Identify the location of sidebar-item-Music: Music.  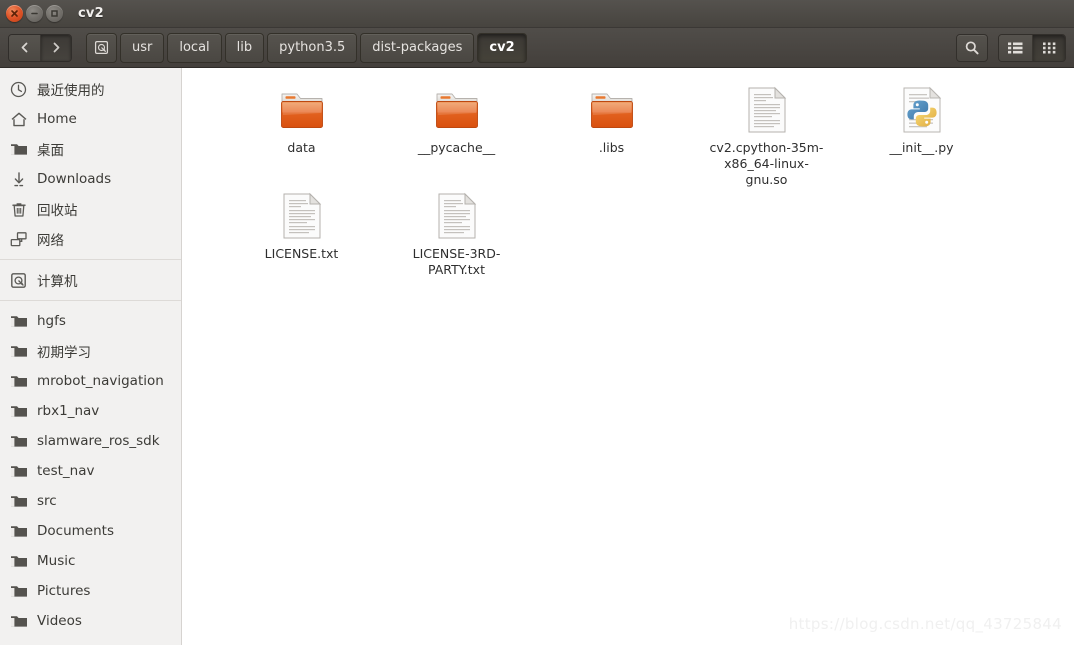
(90, 561).